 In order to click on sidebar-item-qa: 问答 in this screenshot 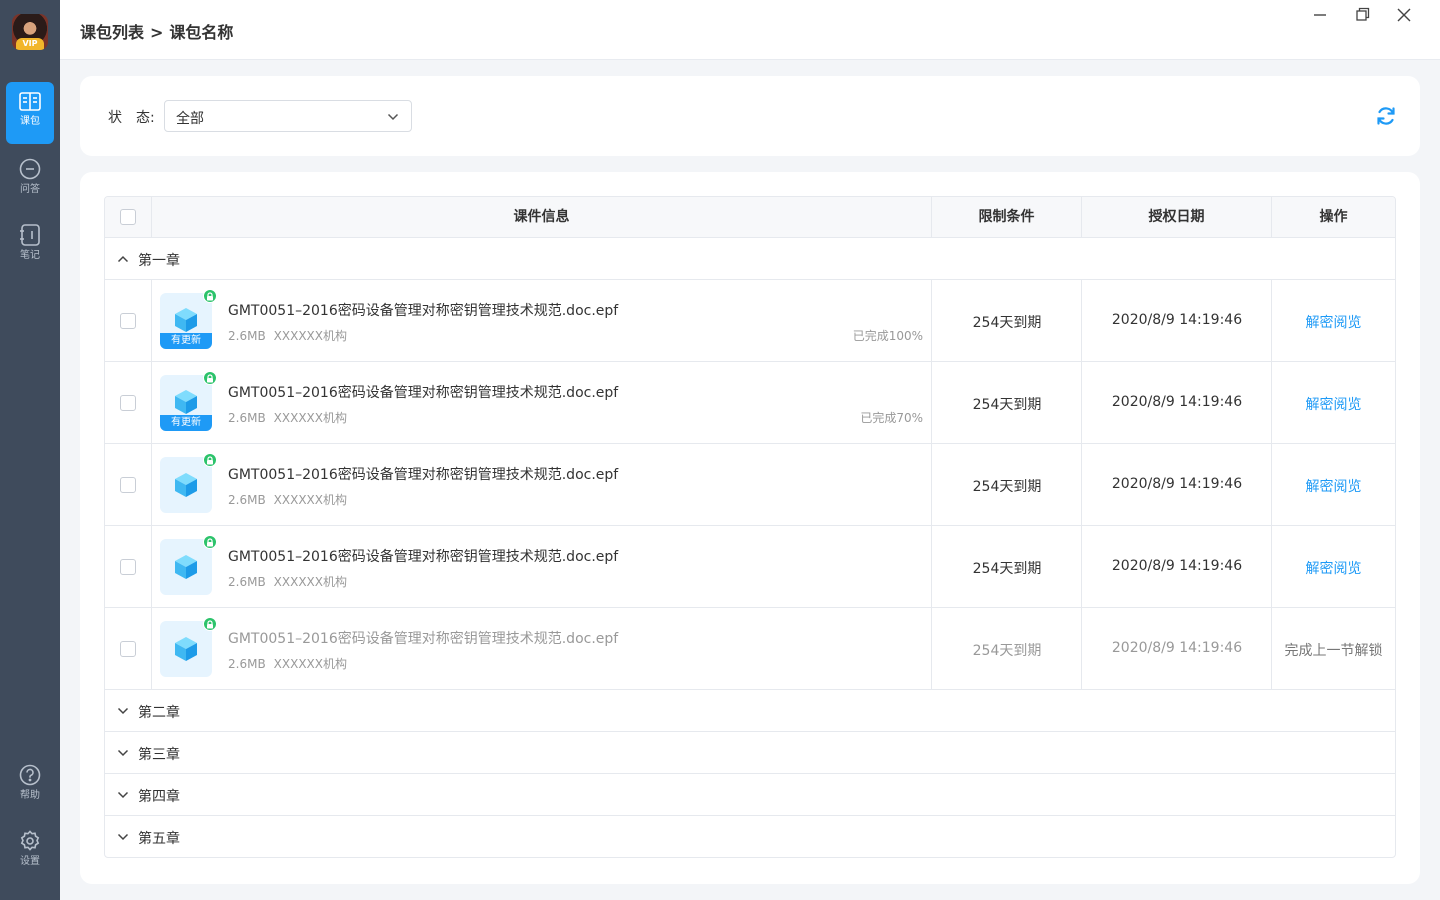, I will do `click(30, 179)`.